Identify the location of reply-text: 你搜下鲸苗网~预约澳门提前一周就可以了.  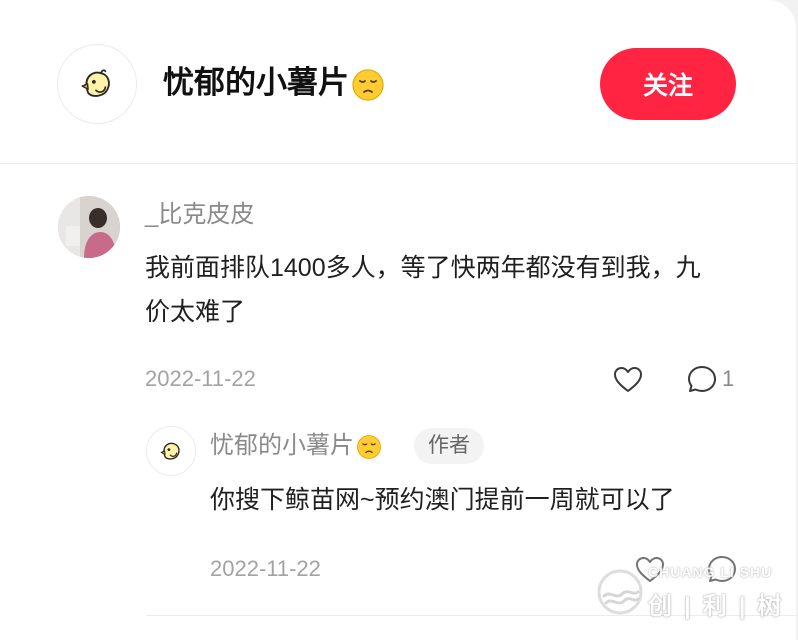
(442, 500).